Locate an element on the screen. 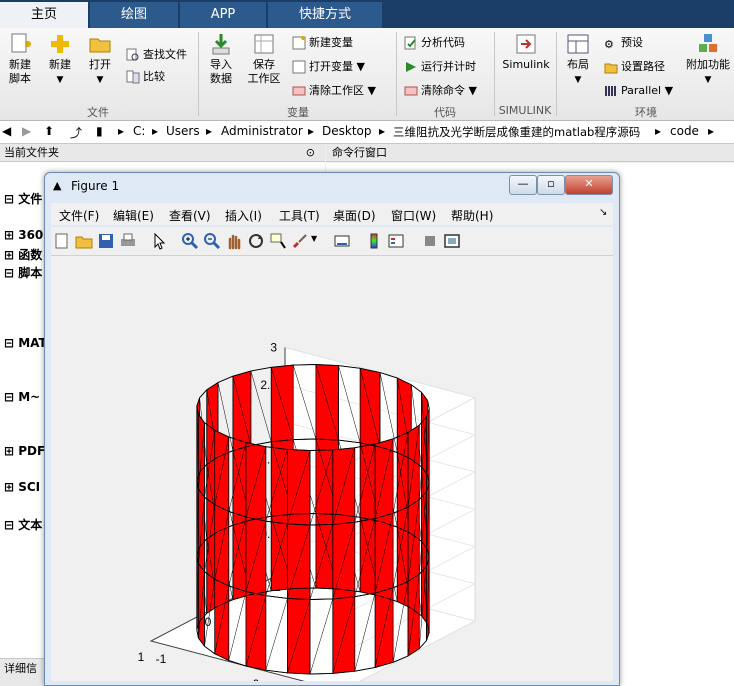 This screenshot has width=734, height=686. menu-help: 帮助(H) is located at coordinates (472, 215).